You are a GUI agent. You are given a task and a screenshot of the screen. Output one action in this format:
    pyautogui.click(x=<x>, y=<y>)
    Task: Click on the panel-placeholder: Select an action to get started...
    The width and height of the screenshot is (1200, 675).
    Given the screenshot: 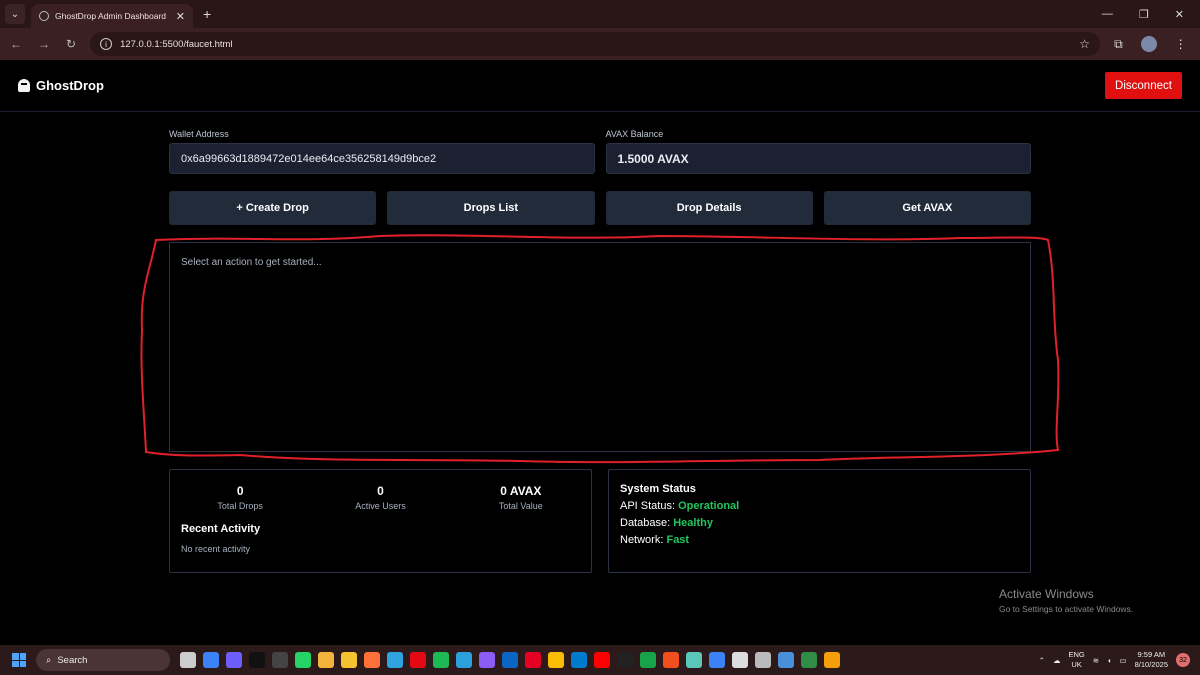 What is the action you would take?
    pyautogui.click(x=251, y=262)
    